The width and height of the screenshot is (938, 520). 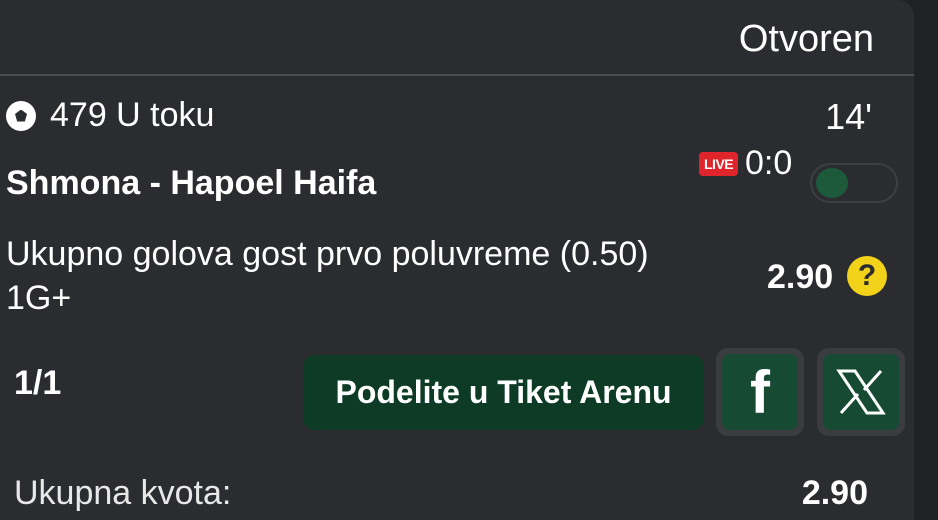 What do you see at coordinates (39, 298) in the screenshot?
I see `market-selection: 1G+` at bounding box center [39, 298].